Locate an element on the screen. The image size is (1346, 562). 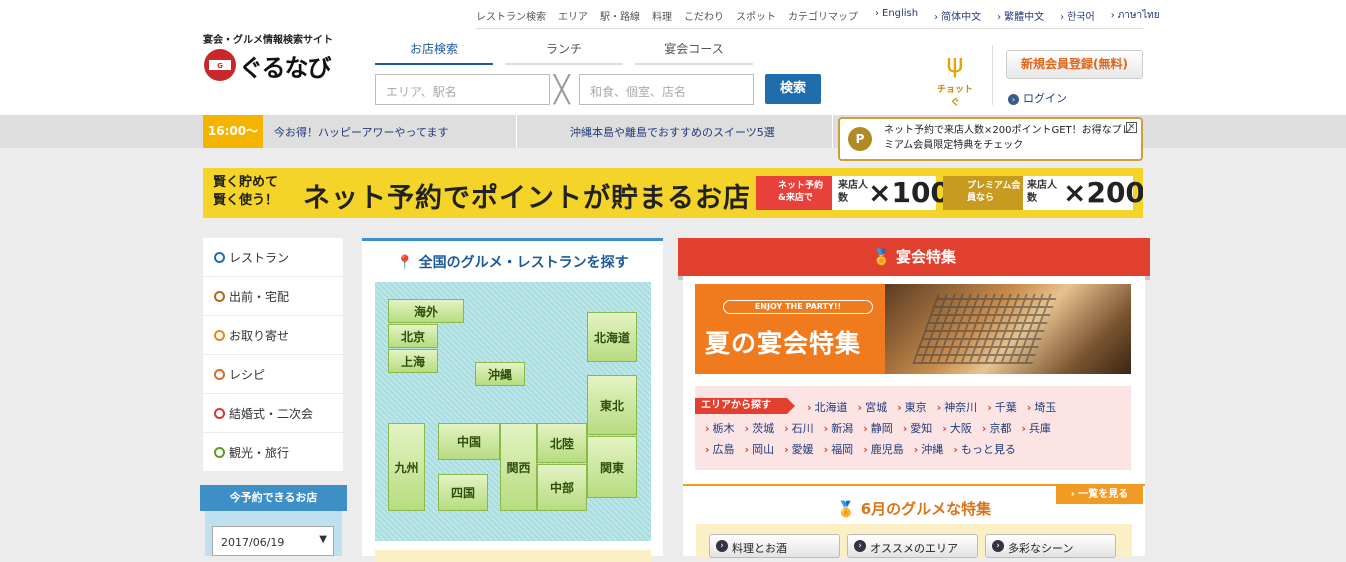
enkai-header: 🏅 宴会特集 is located at coordinates (914, 257).